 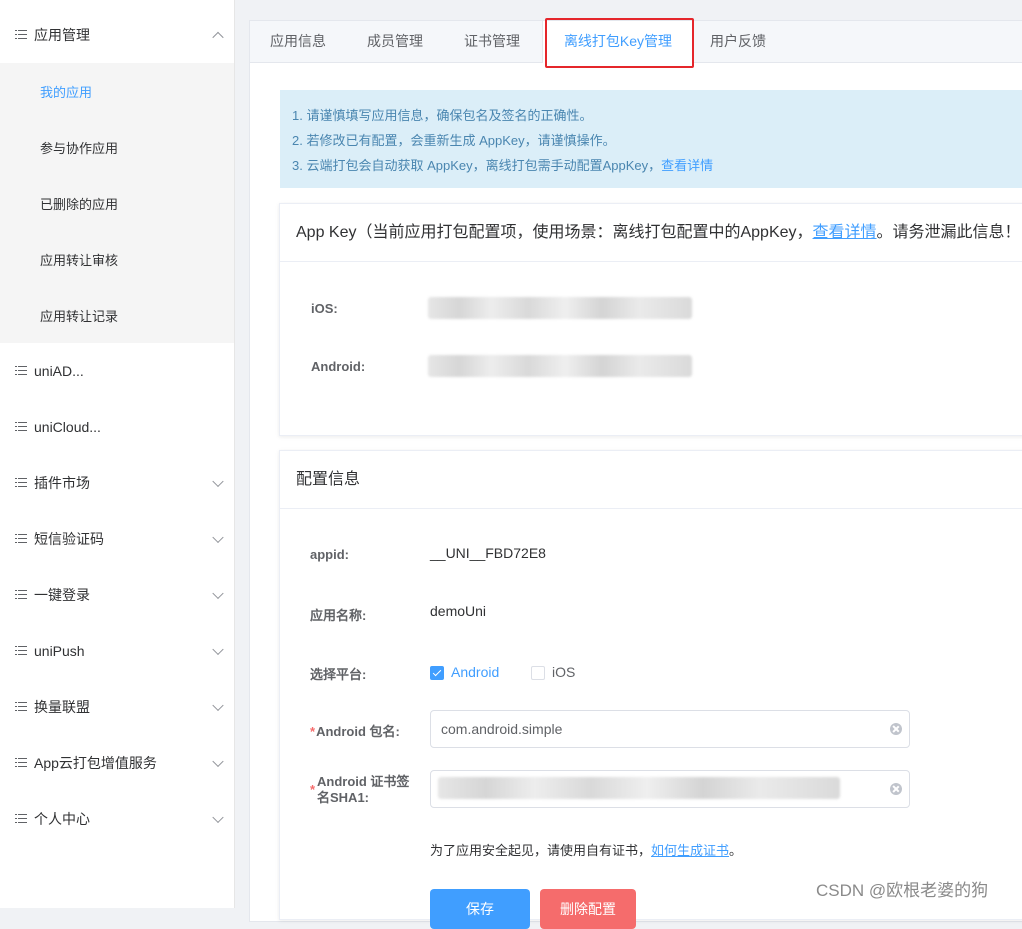 I want to click on package-label: *Android 包名:, so click(x=355, y=730).